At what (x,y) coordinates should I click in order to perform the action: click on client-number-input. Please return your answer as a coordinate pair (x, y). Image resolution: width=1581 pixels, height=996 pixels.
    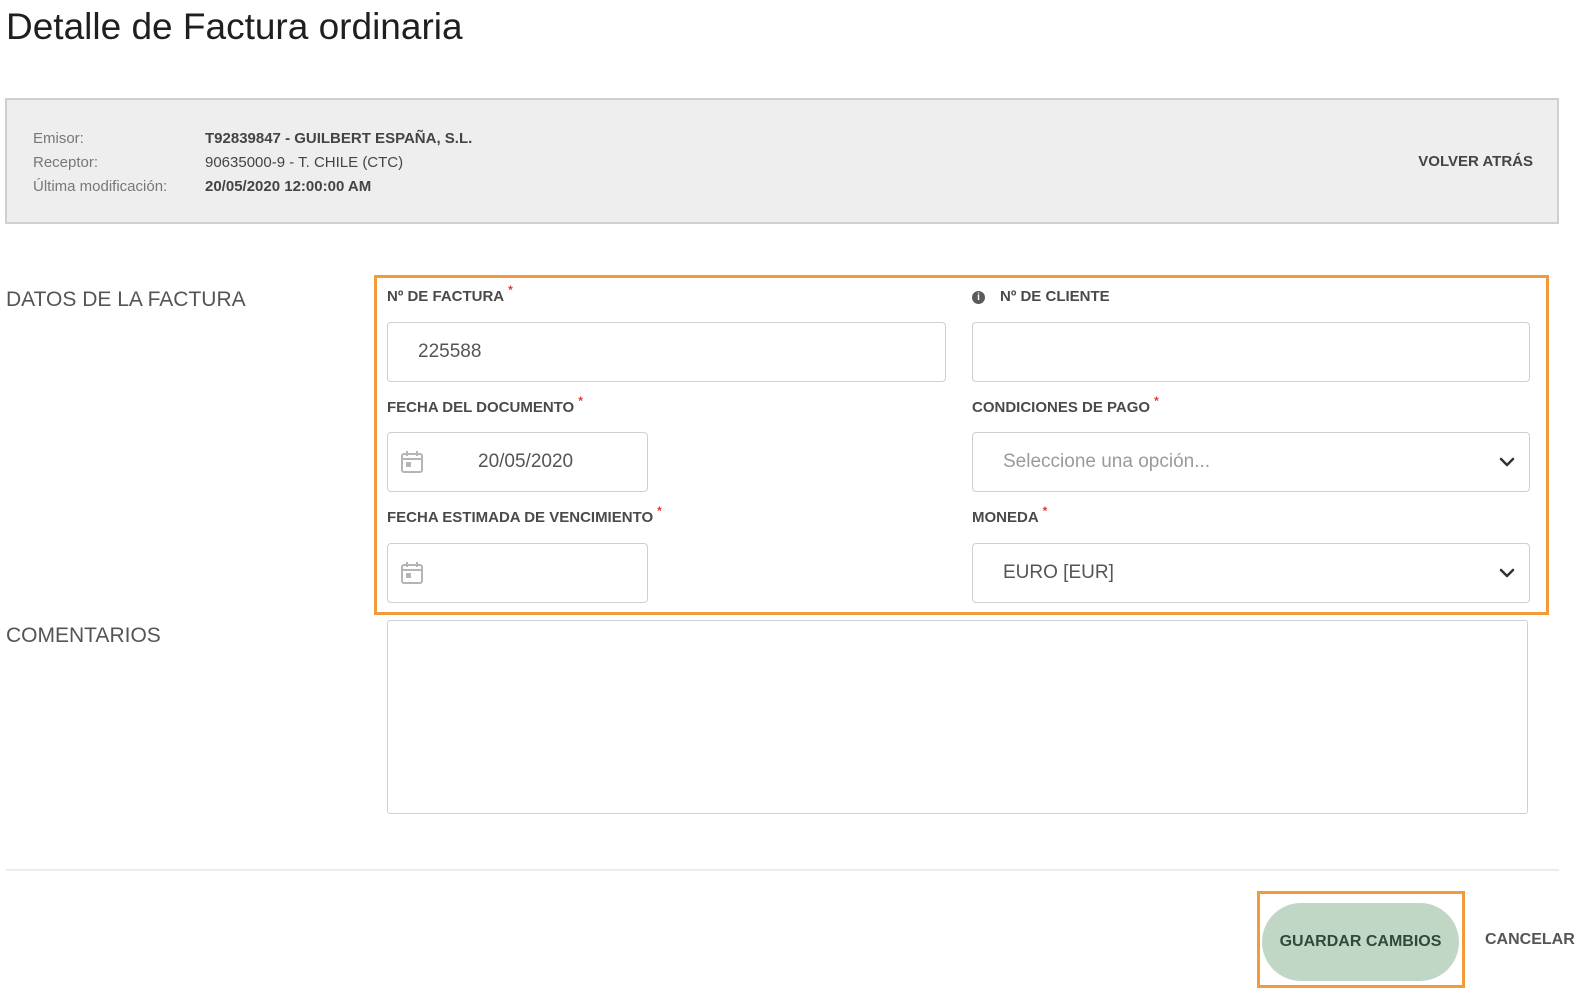
    Looking at the image, I should click on (1251, 352).